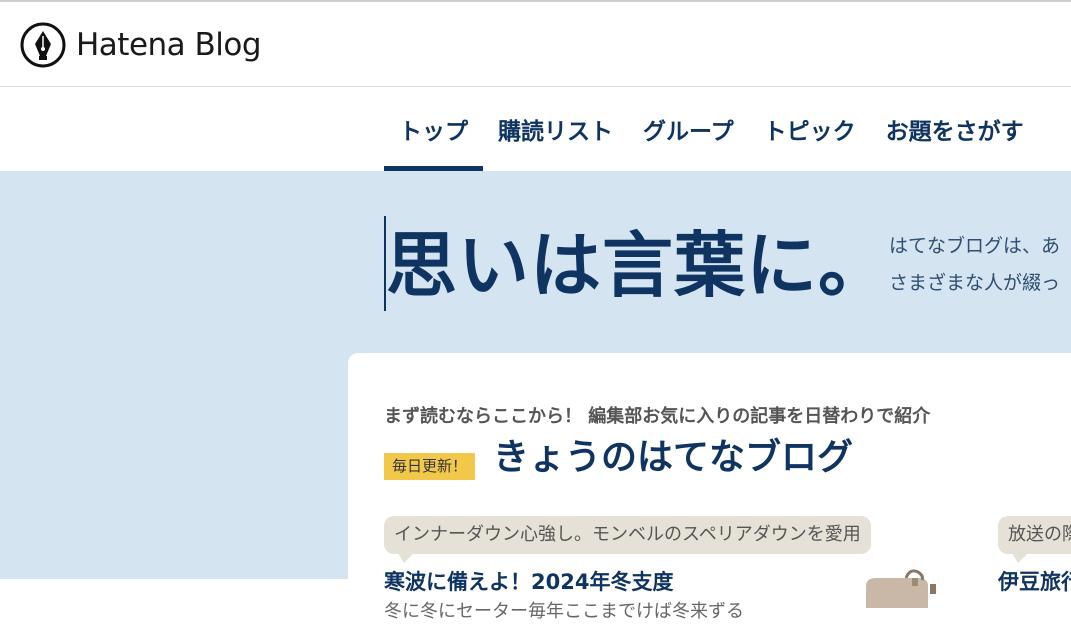 The width and height of the screenshot is (1071, 633). Describe the element at coordinates (1034, 539) in the screenshot. I see `entry-comment-bubble: 放送の際` at that location.